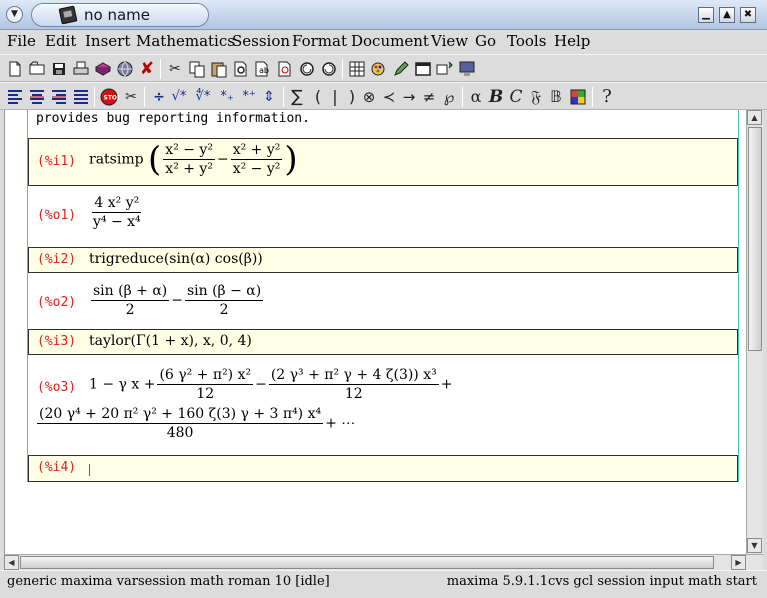 The image size is (767, 598). Describe the element at coordinates (125, 69) in the screenshot. I see `globe-icon` at that location.